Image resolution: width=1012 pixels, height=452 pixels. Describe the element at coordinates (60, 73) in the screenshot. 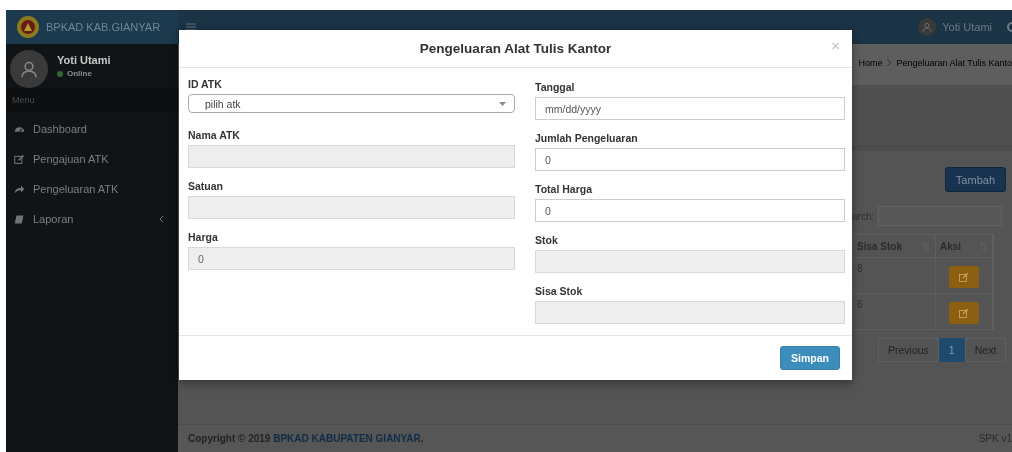

I see `status-dot` at that location.